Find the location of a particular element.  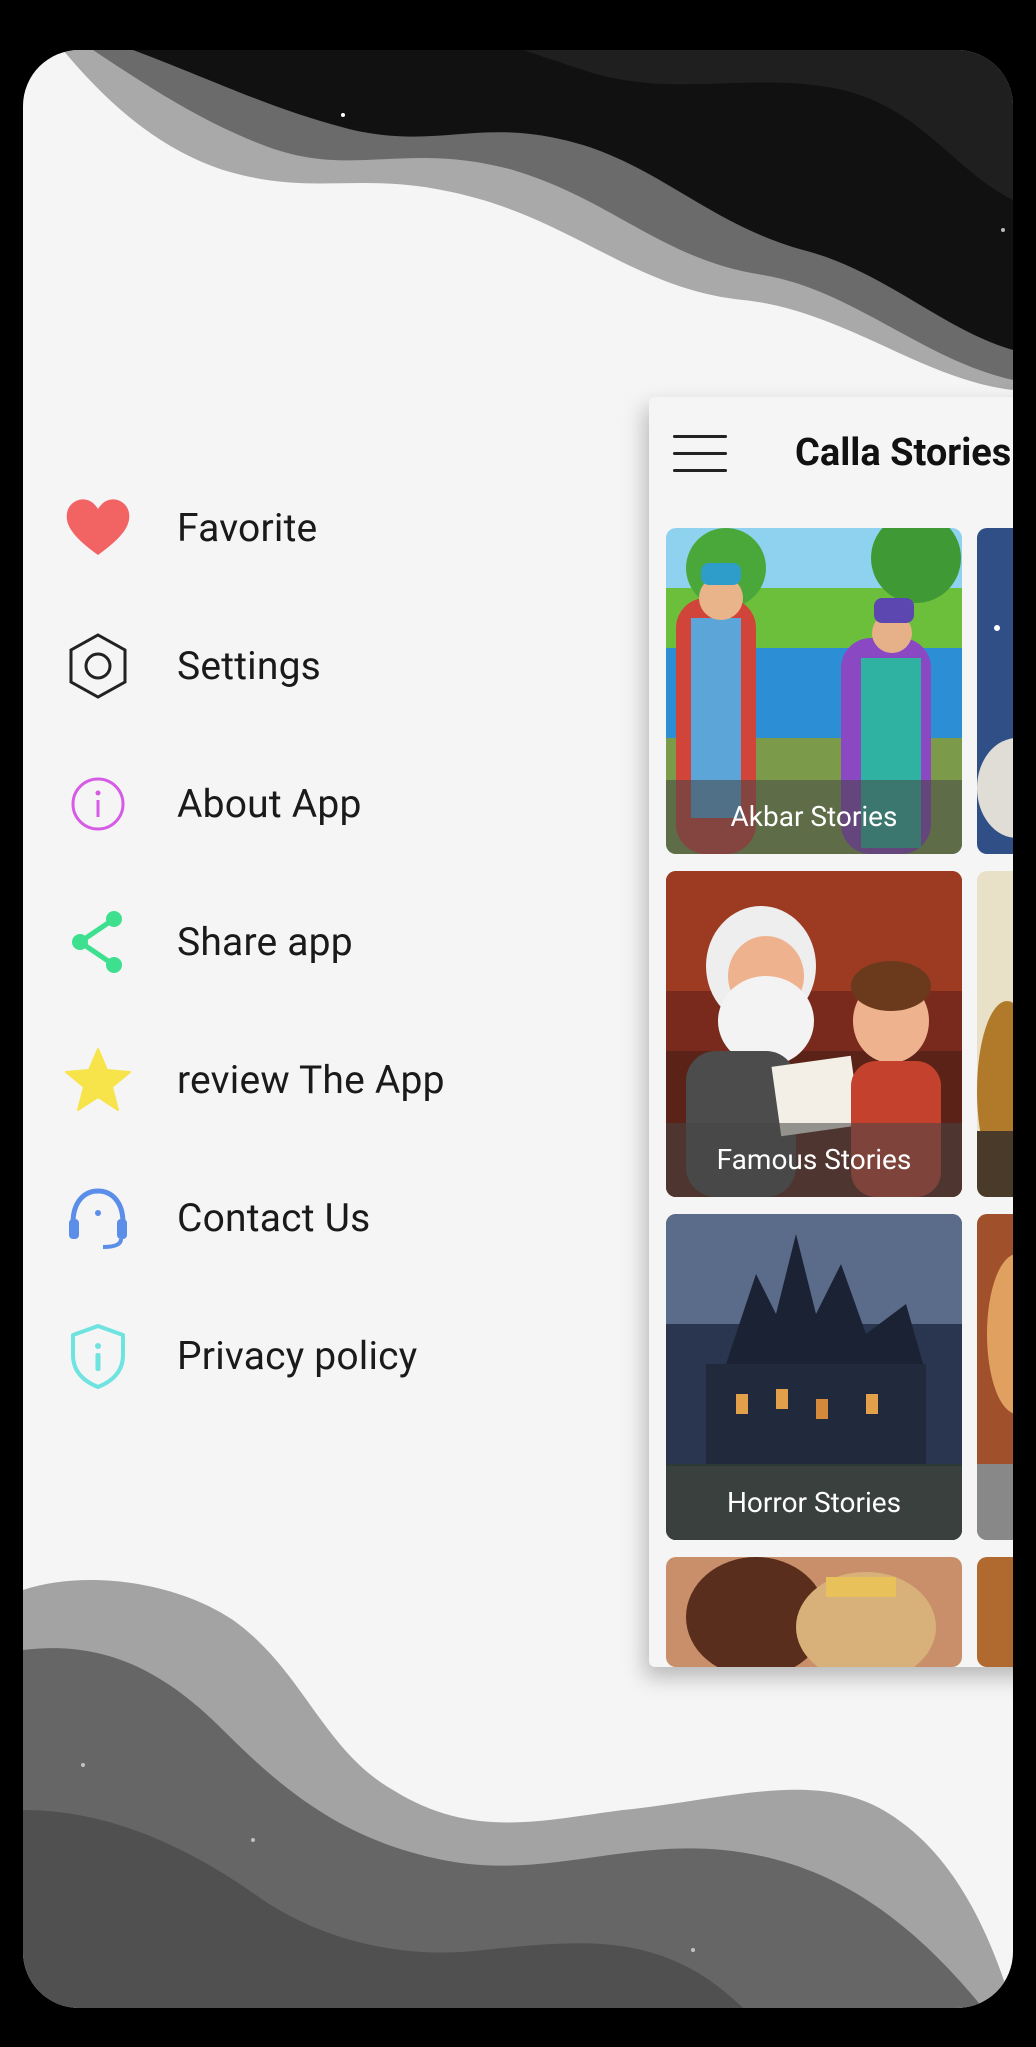

info-icon is located at coordinates (98, 804).